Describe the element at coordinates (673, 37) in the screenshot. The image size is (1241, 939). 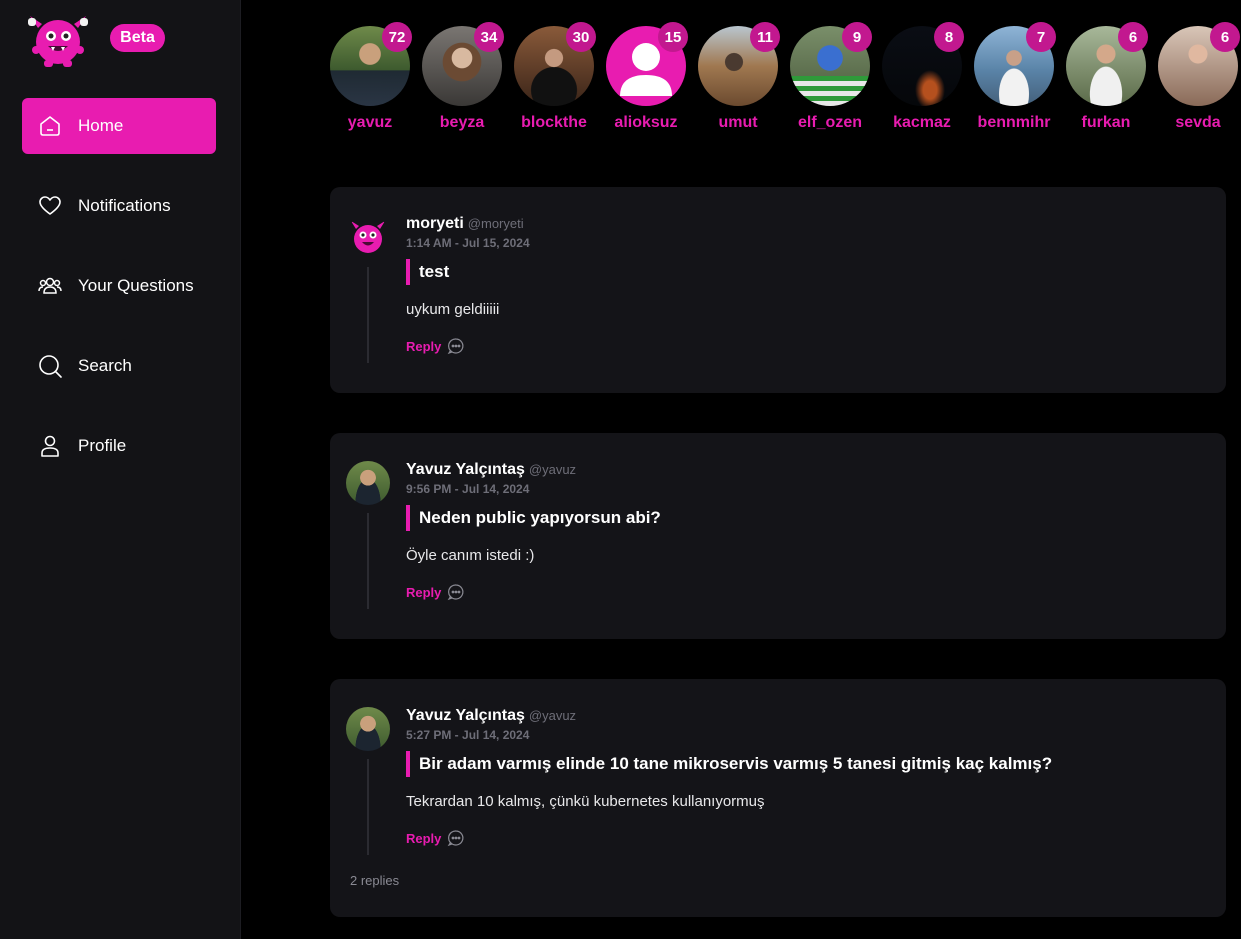
I see `story-count-badge: 15` at that location.